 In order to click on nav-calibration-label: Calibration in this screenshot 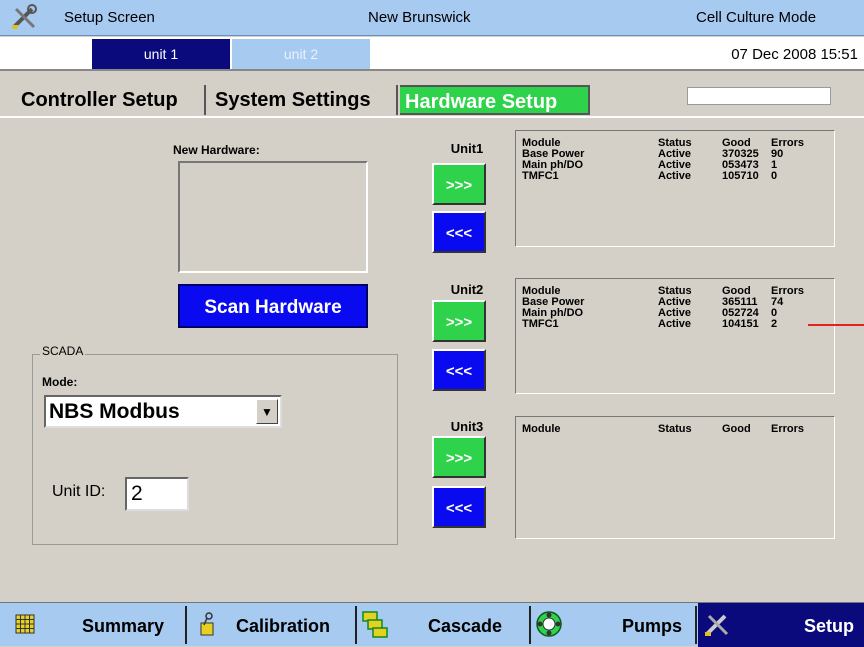, I will do `click(283, 626)`.